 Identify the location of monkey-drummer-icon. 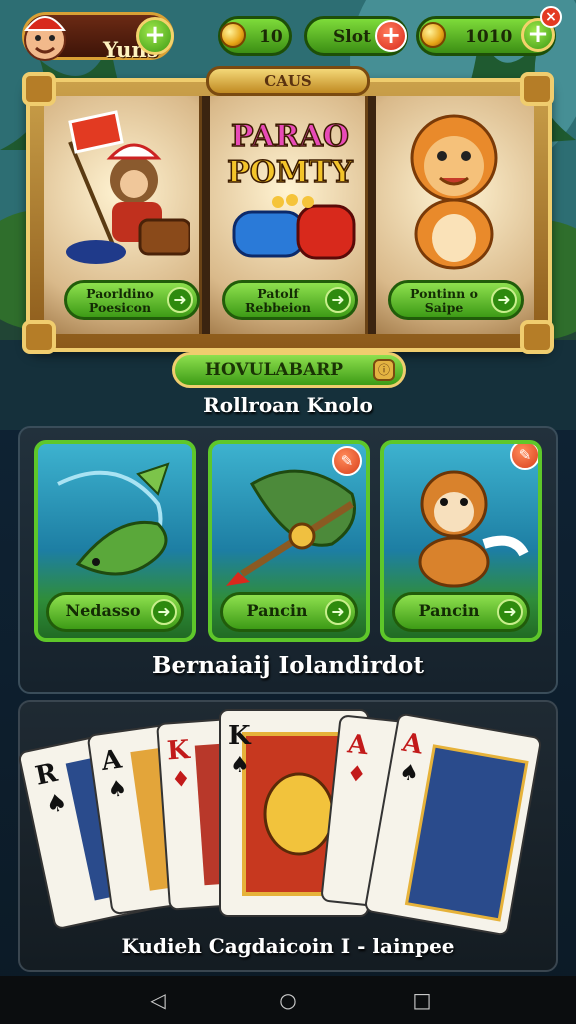
(128, 187).